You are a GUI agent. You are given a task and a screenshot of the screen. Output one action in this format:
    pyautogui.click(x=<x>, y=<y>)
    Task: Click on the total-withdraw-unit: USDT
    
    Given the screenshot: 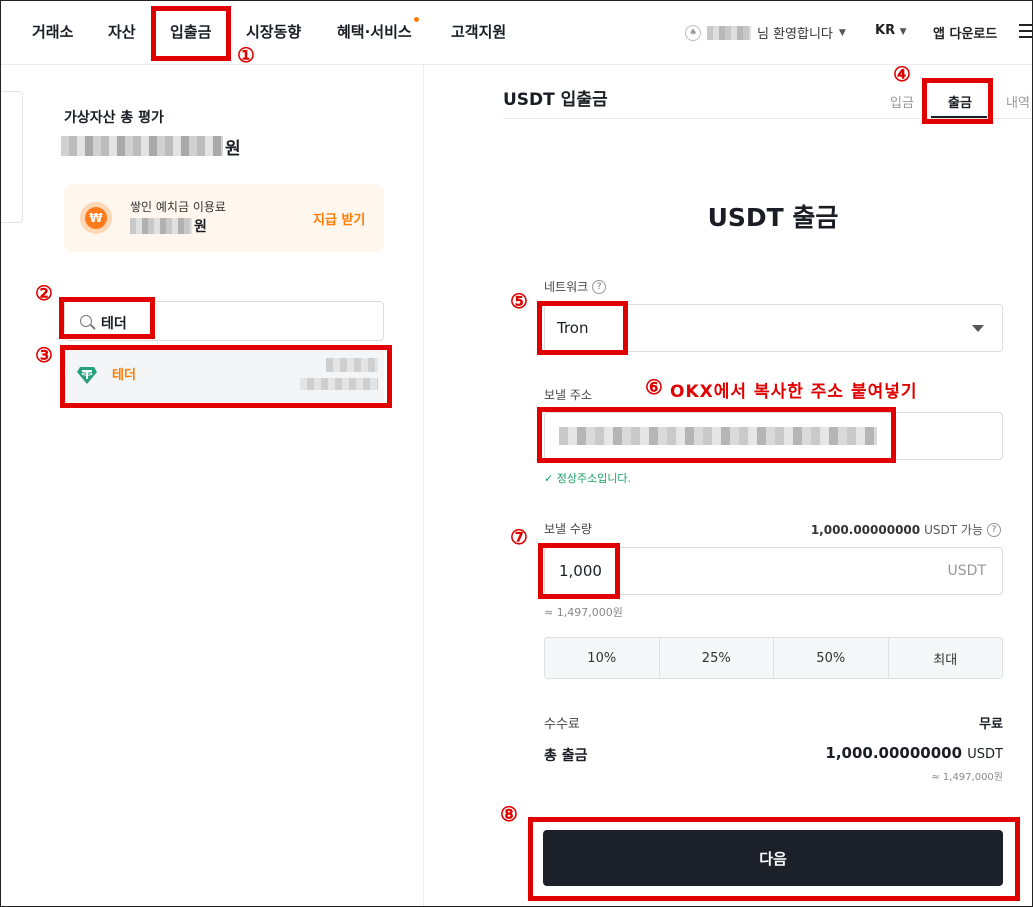 What is the action you would take?
    pyautogui.click(x=985, y=754)
    